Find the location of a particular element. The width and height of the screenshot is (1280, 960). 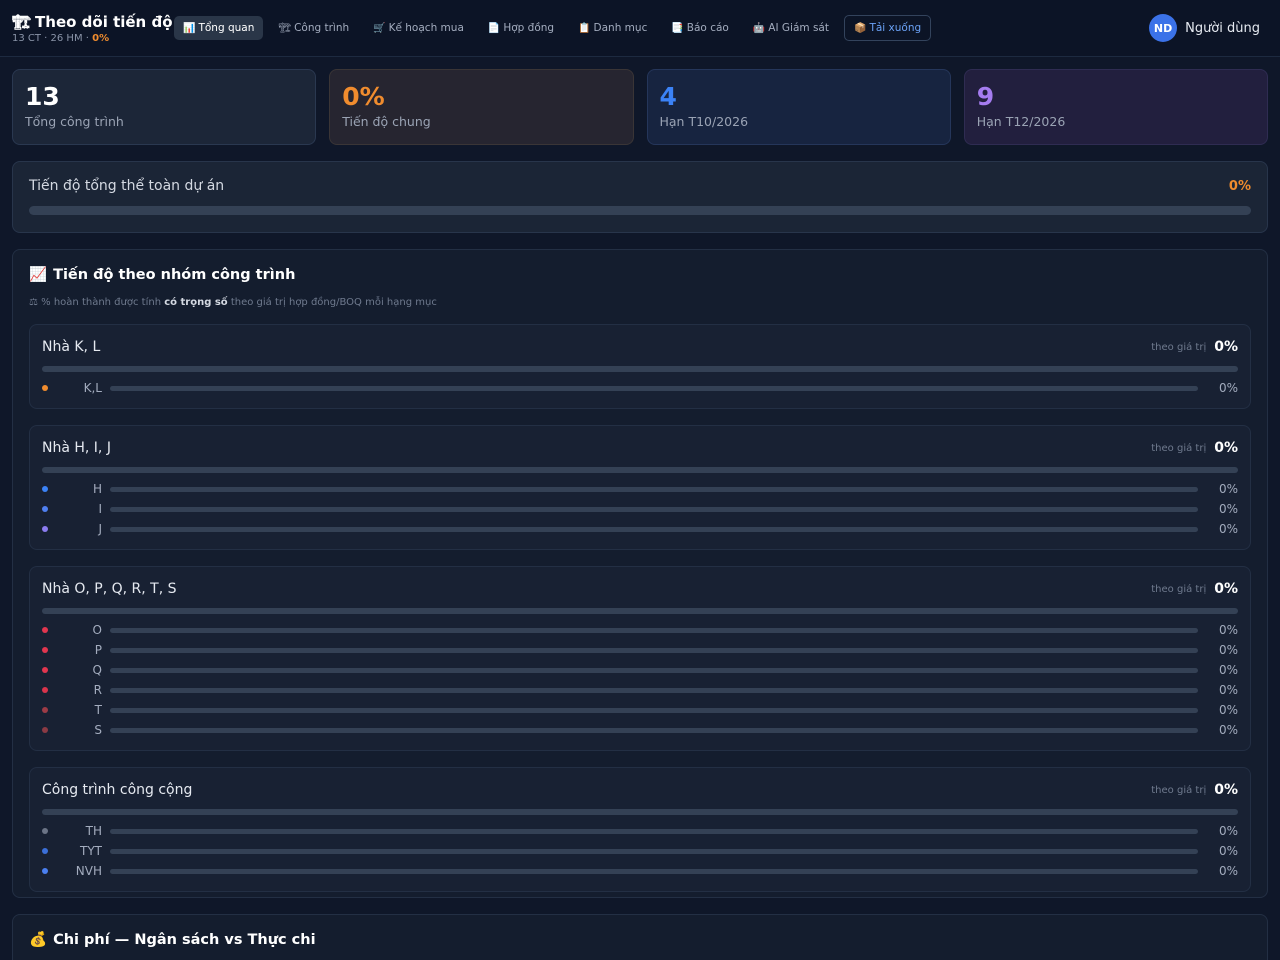

stat-card-deadline-oct: 4 Hạn T10/2026 is located at coordinates (798, 107).